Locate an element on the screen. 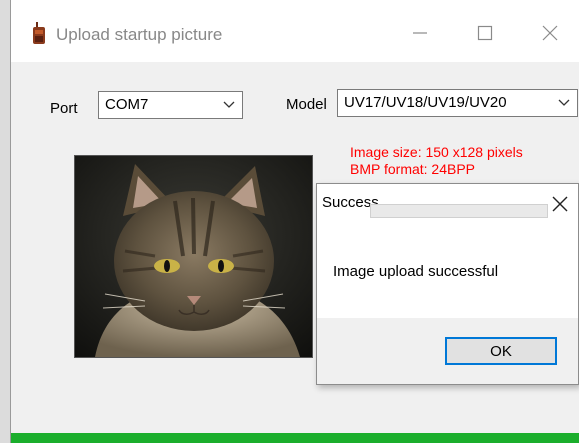 This screenshot has width=579, height=443. window-title: Upload startup picture is located at coordinates (139, 34).